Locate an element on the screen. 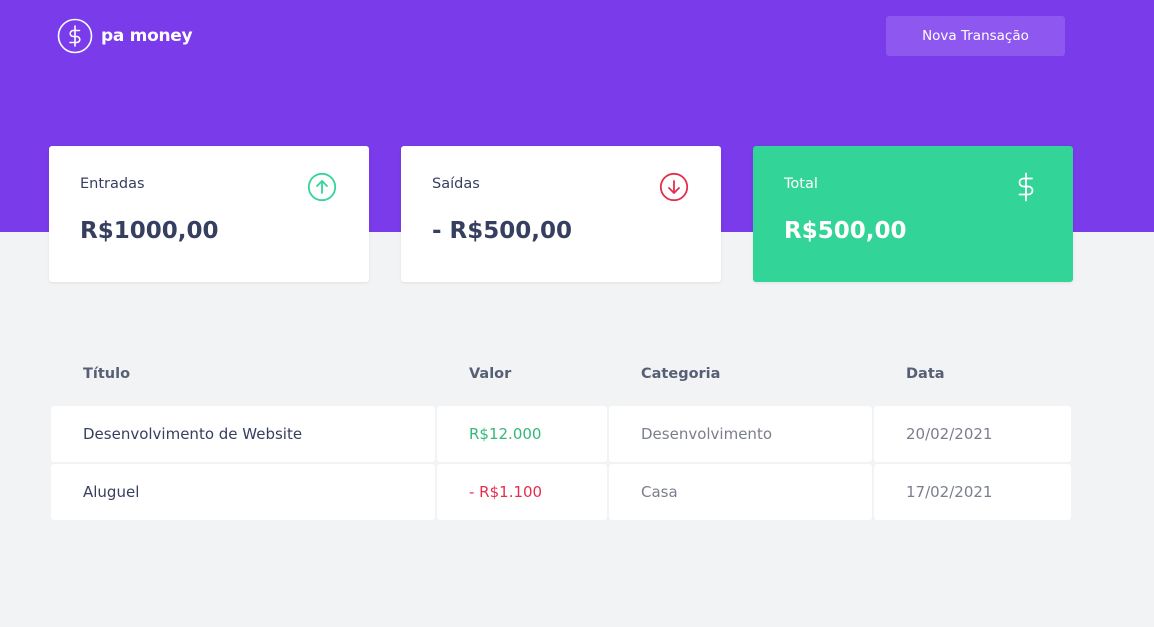  transaction-value: - R$1.100 is located at coordinates (522, 492).